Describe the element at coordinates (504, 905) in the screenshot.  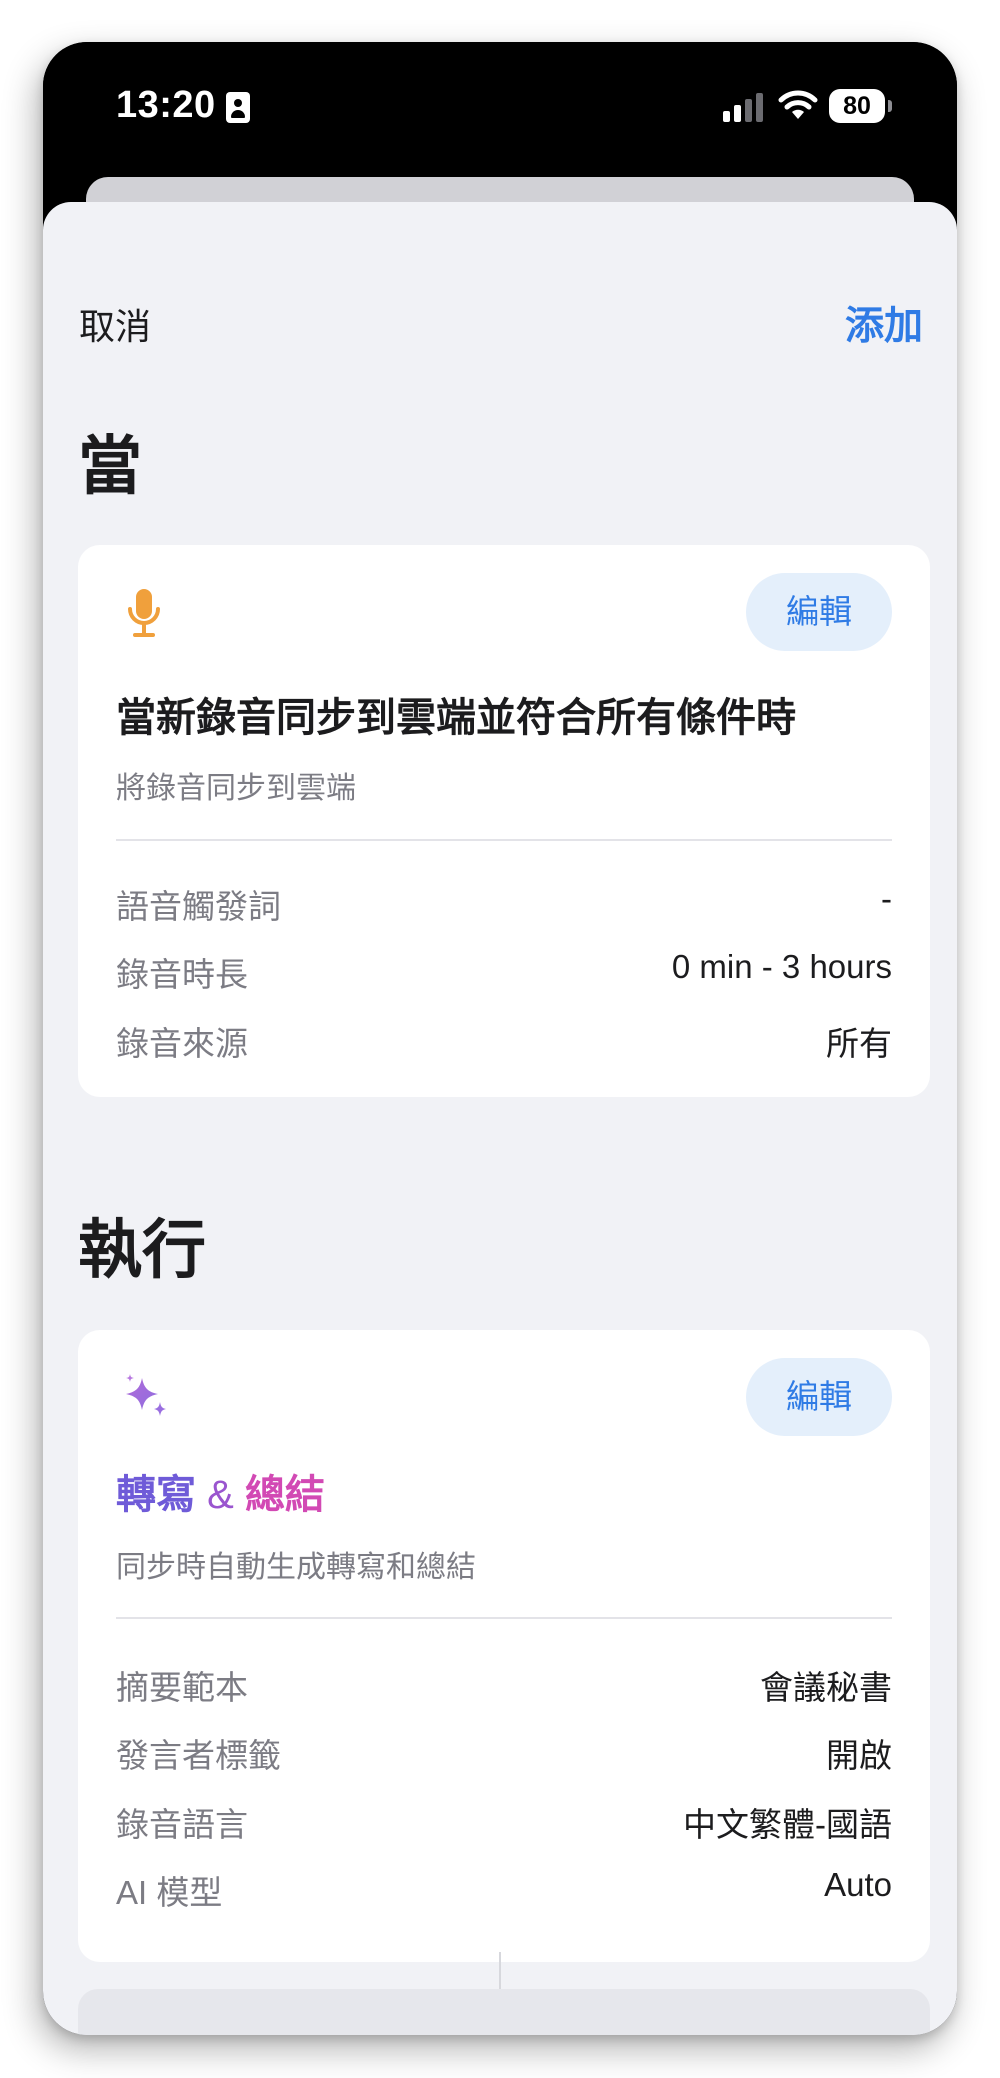
I see `trigger-row-voice-keyword: 語音觸發詞 -` at that location.